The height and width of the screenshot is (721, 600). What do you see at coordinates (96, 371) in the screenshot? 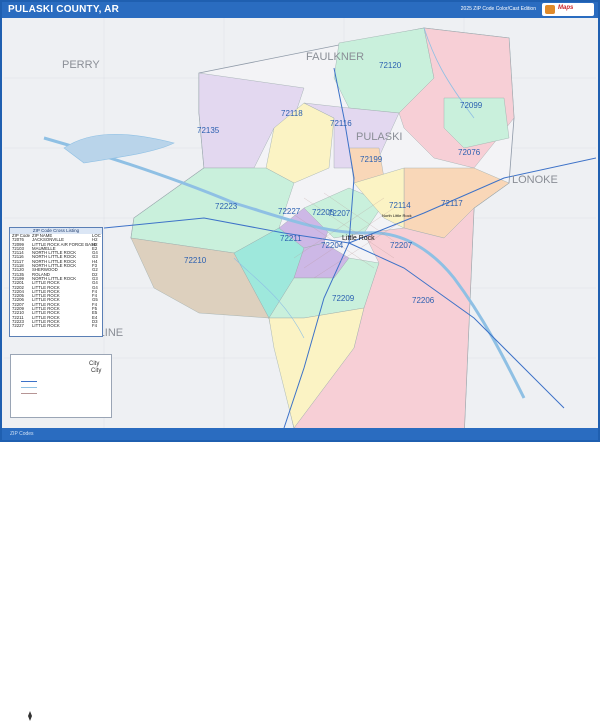
I see `key-city-label-2: City` at bounding box center [96, 371].